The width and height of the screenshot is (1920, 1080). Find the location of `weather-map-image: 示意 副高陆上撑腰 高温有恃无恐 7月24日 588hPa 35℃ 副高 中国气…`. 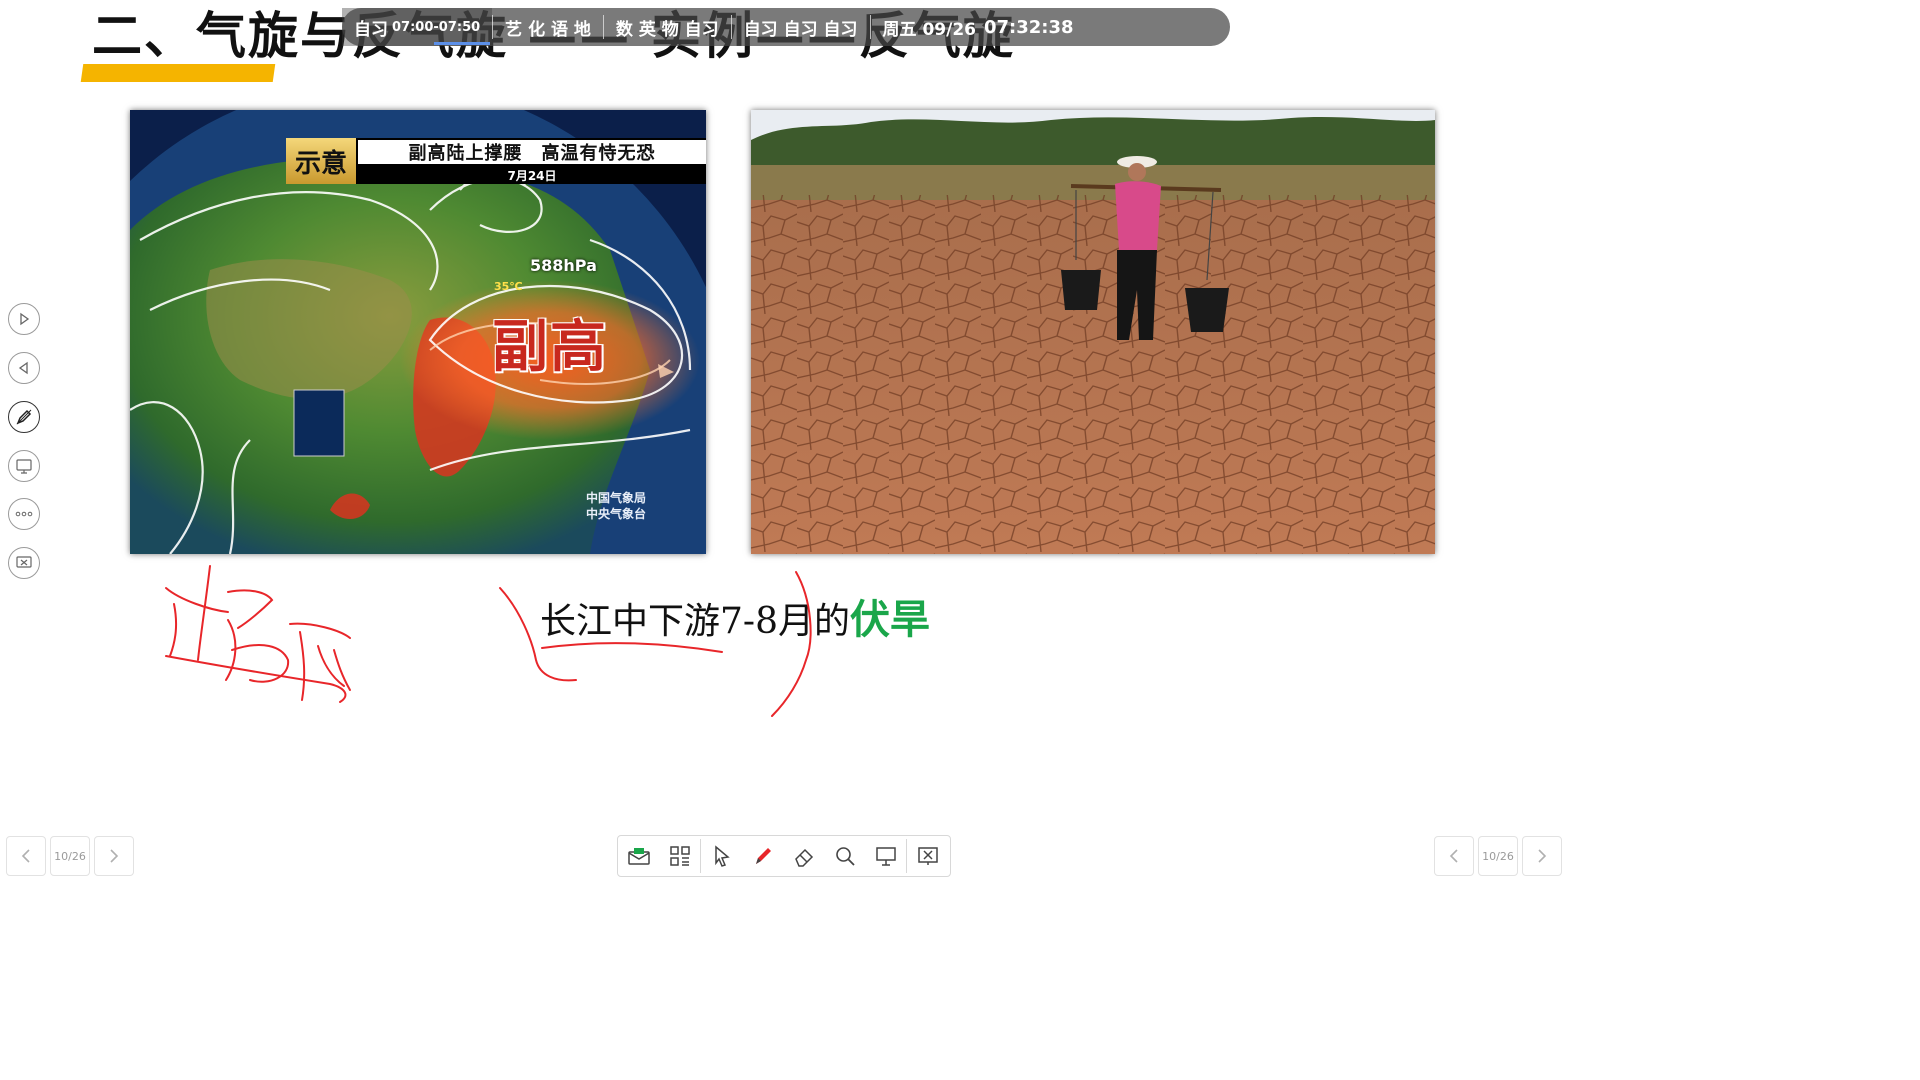

weather-map-image: 示意 副高陆上撑腰 高温有恃无恐 7月24日 588hPa 35℃ 副高 中国气… is located at coordinates (418, 332).